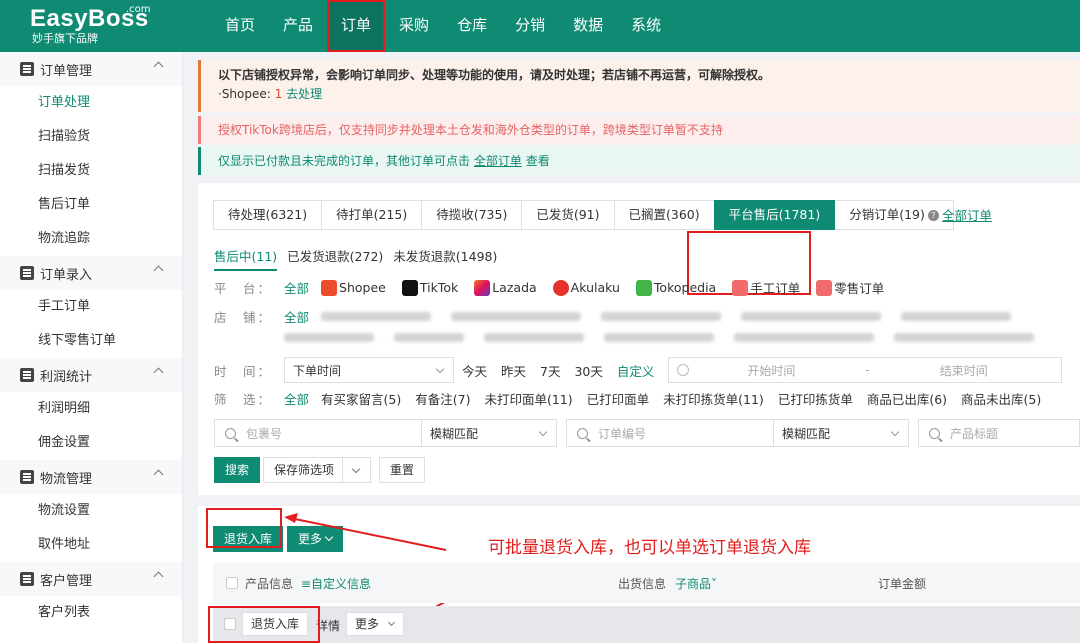 The height and width of the screenshot is (643, 1080). Describe the element at coordinates (91, 375) in the screenshot. I see `sidebar-group-profit: 利润统计` at that location.